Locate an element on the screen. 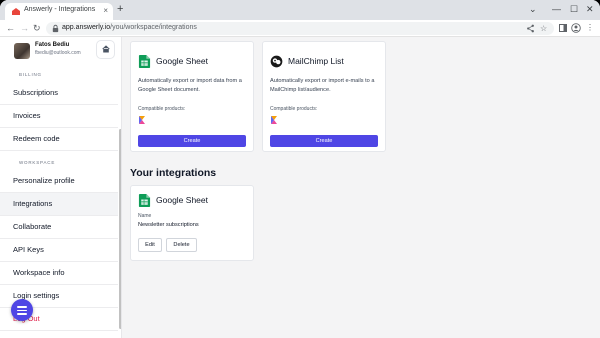  sidebar-item-collaborate: Collaborate is located at coordinates (59, 227).